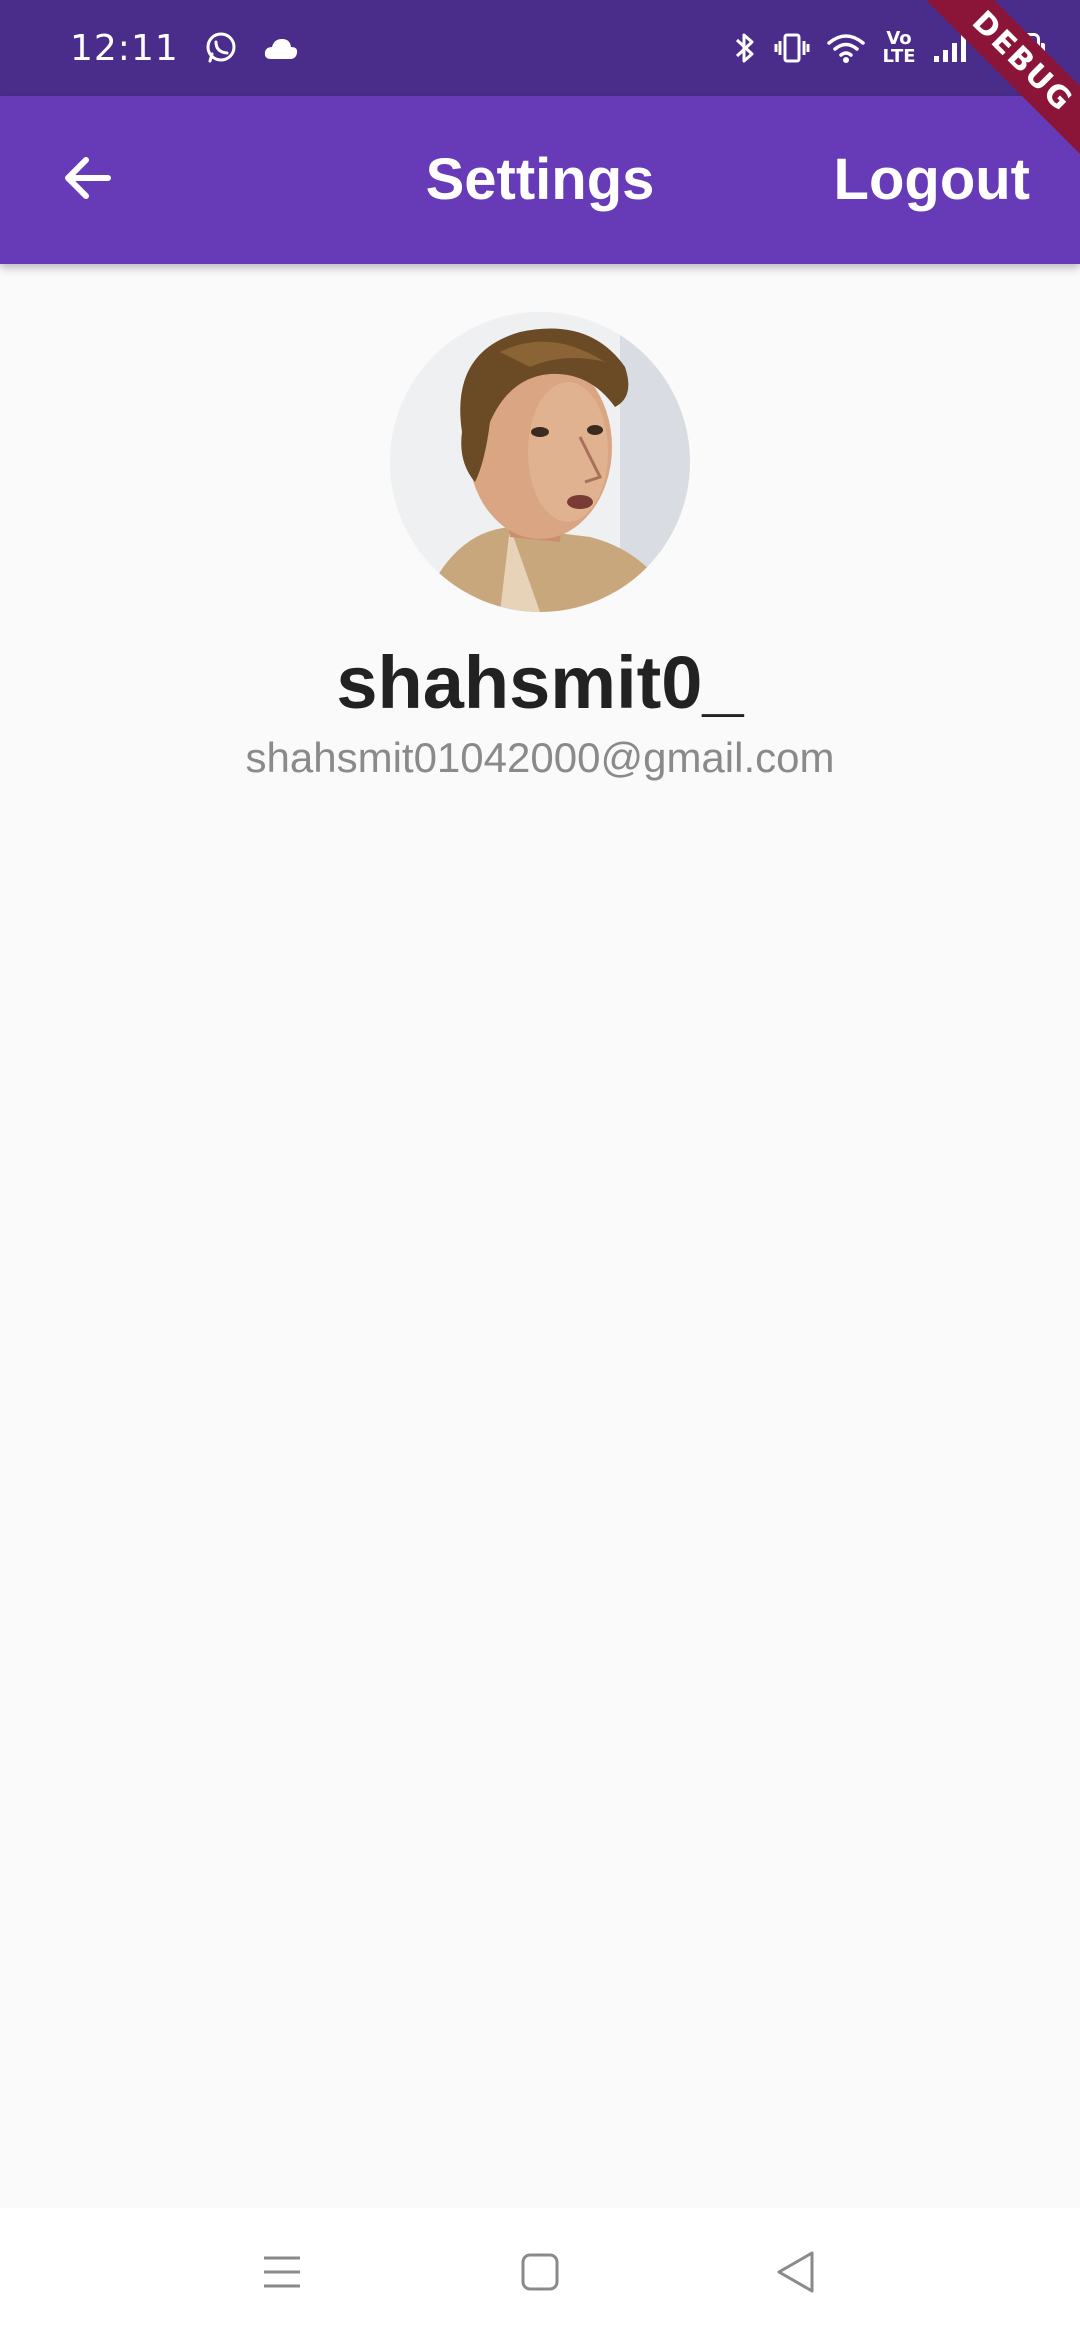 The height and width of the screenshot is (2340, 1080). I want to click on status-time: 12:11, so click(124, 48).